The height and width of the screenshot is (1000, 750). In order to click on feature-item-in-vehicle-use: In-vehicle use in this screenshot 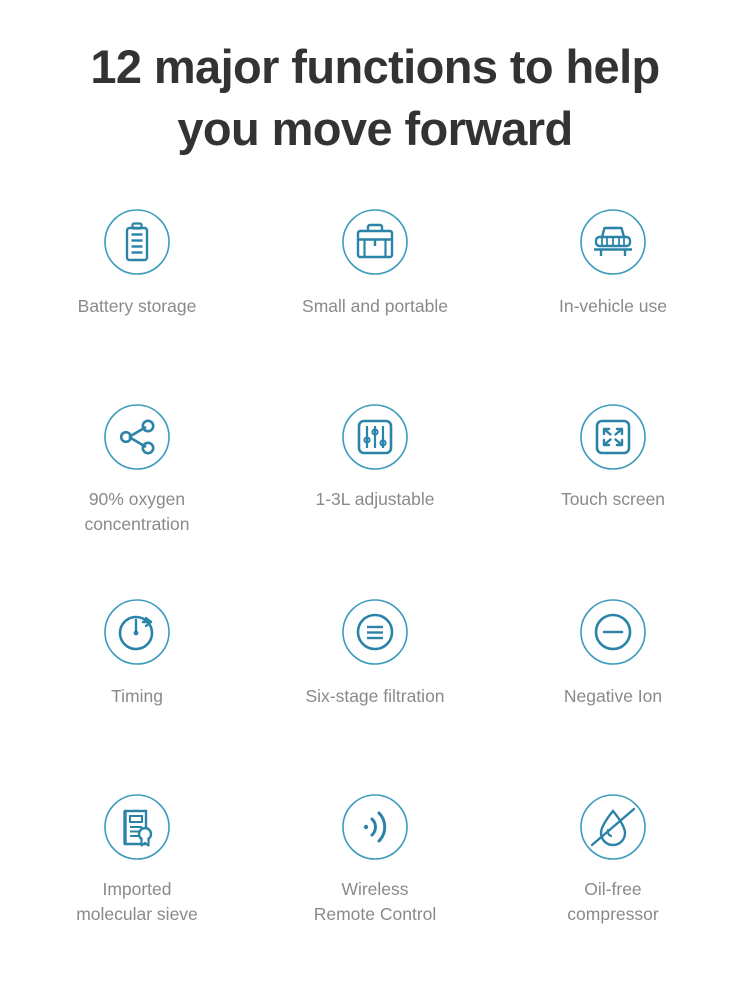, I will do `click(613, 297)`.